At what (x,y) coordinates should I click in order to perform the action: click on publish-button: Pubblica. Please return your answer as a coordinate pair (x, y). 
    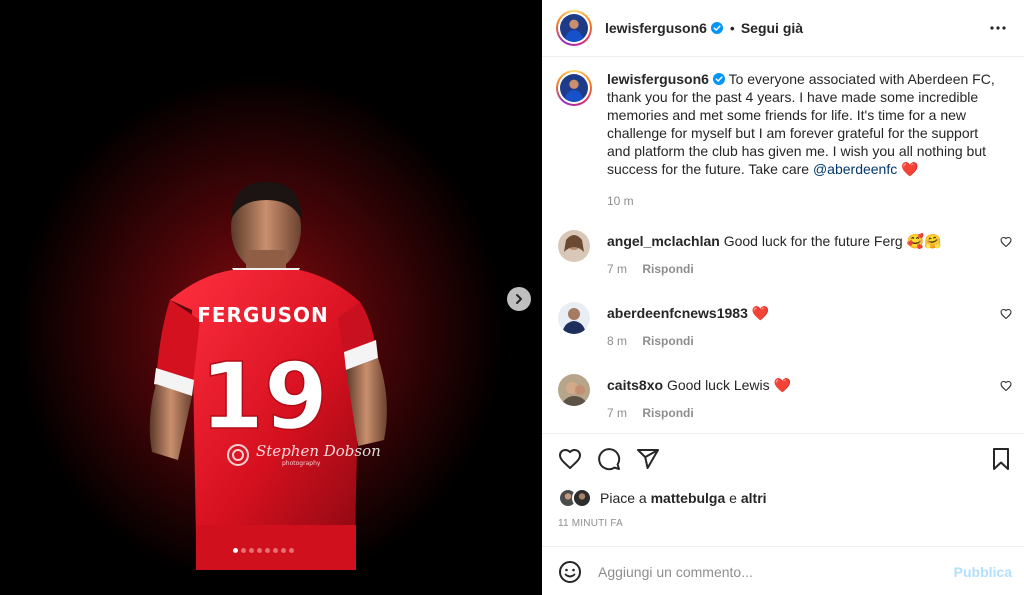
    Looking at the image, I should click on (983, 572).